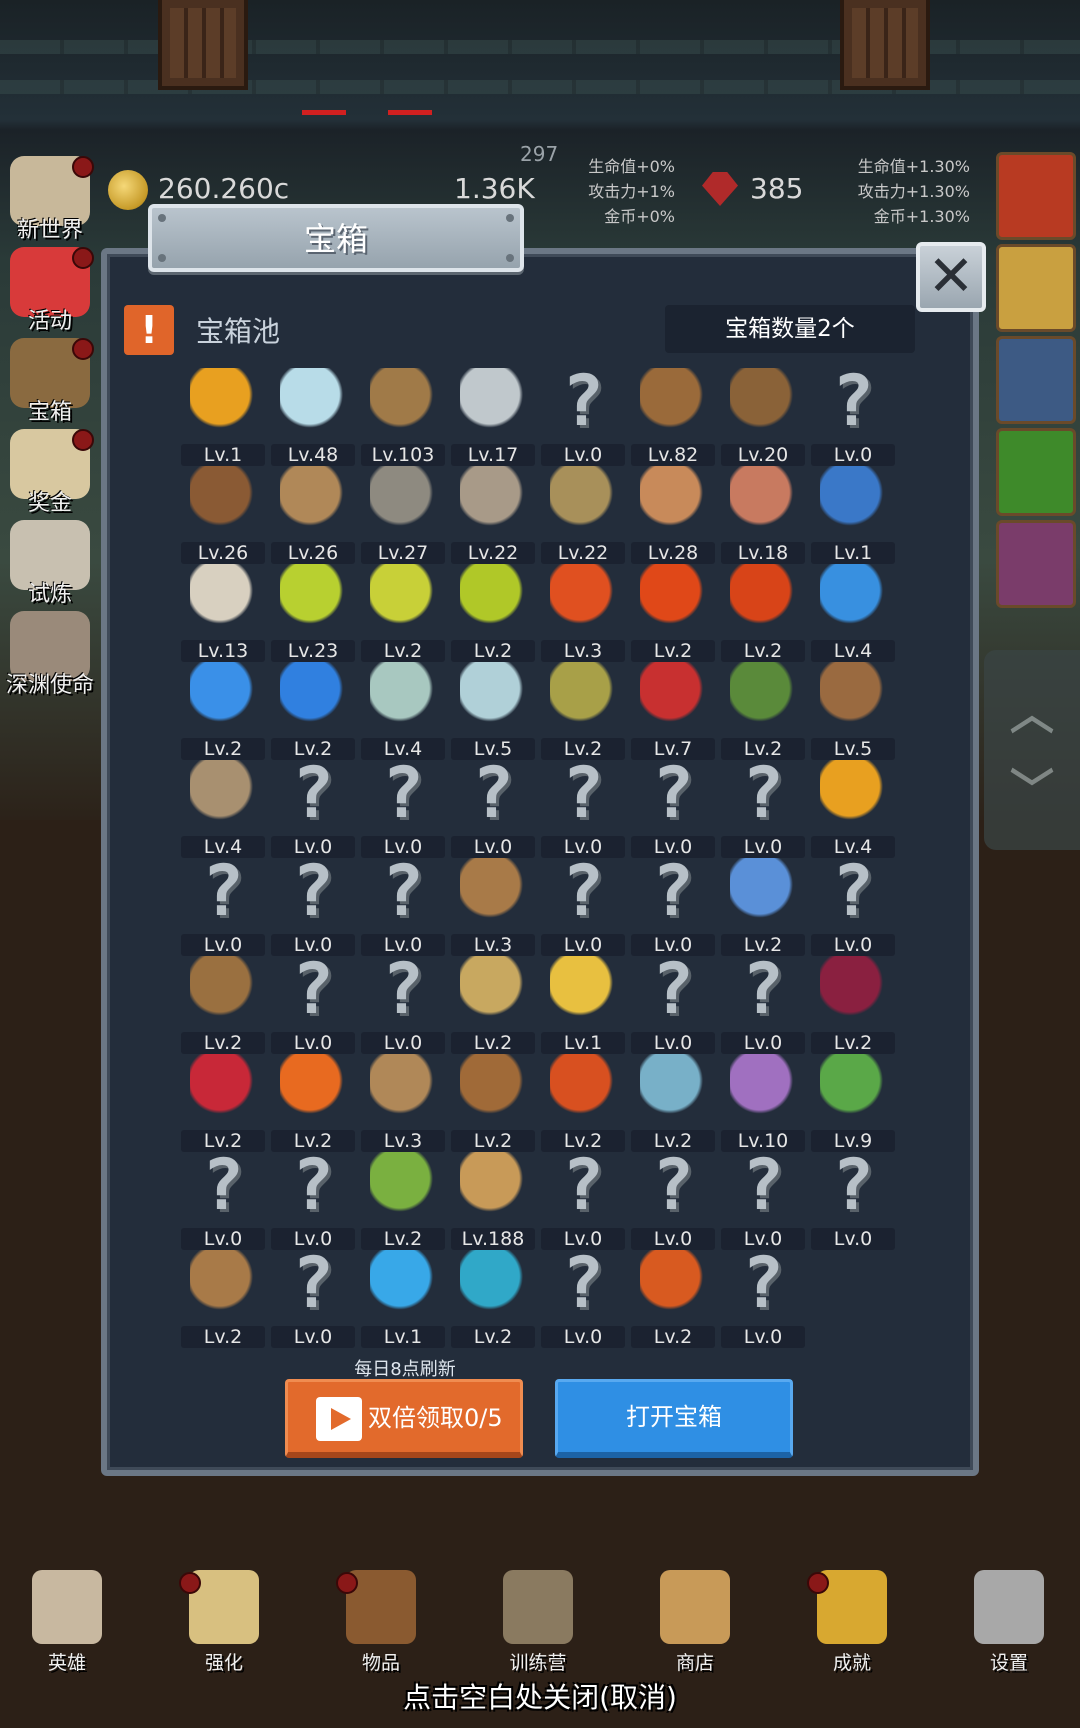 The image size is (1080, 1728). Describe the element at coordinates (763, 1103) in the screenshot. I see `chest-item-slot: Lv.10` at that location.